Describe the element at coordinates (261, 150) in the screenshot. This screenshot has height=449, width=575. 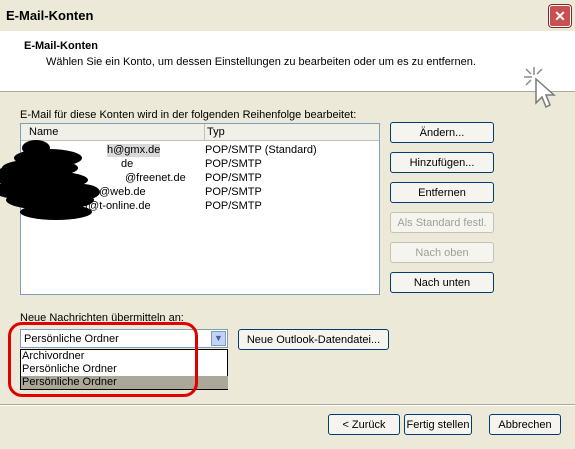
I see `account-type: POP/SMTP (Standard)` at that location.